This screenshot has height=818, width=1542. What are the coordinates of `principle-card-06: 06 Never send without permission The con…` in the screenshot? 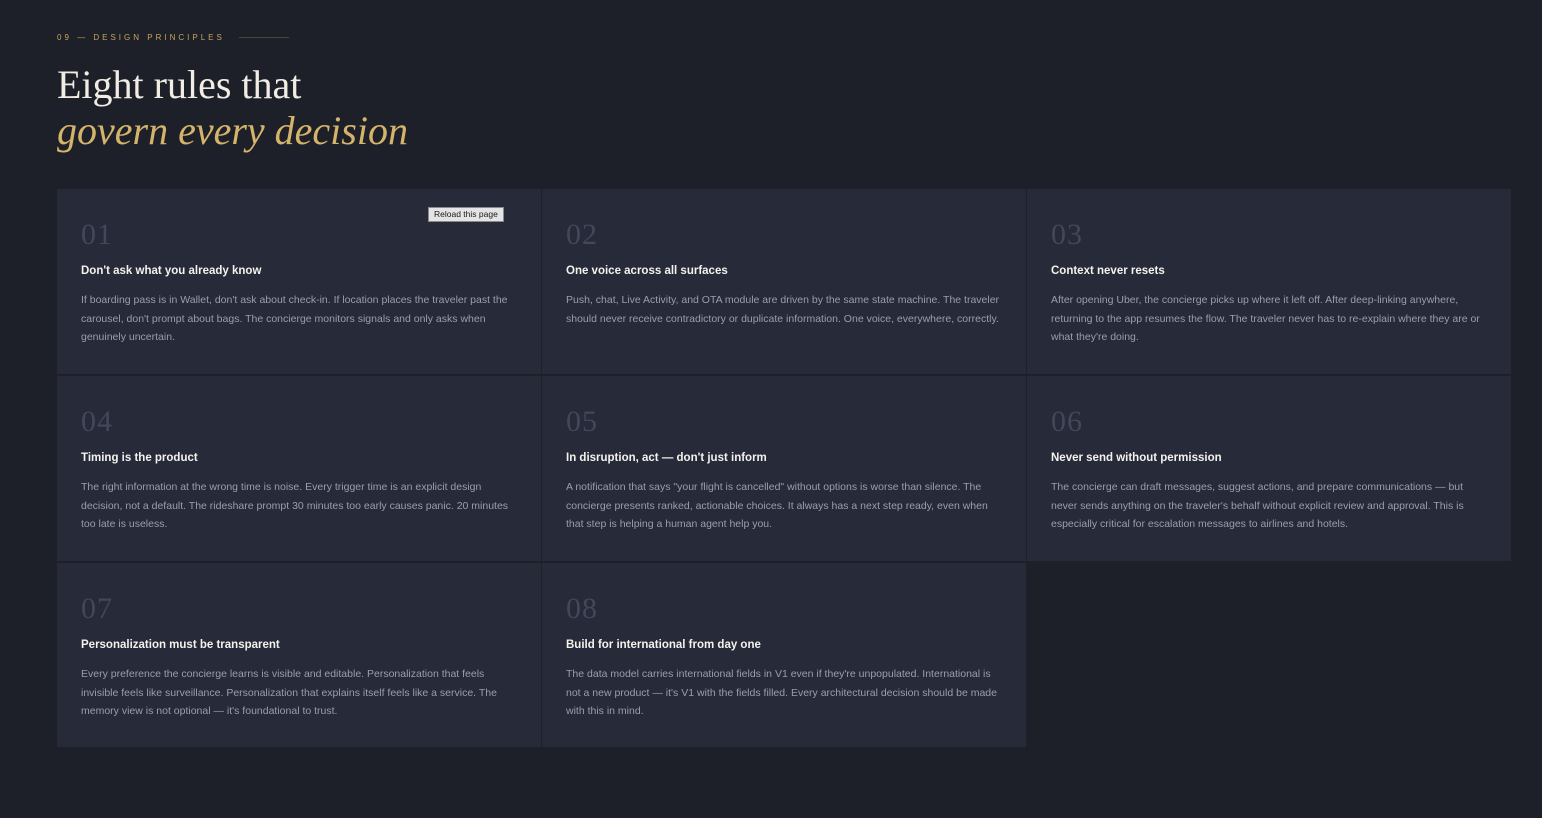 It's located at (1269, 468).